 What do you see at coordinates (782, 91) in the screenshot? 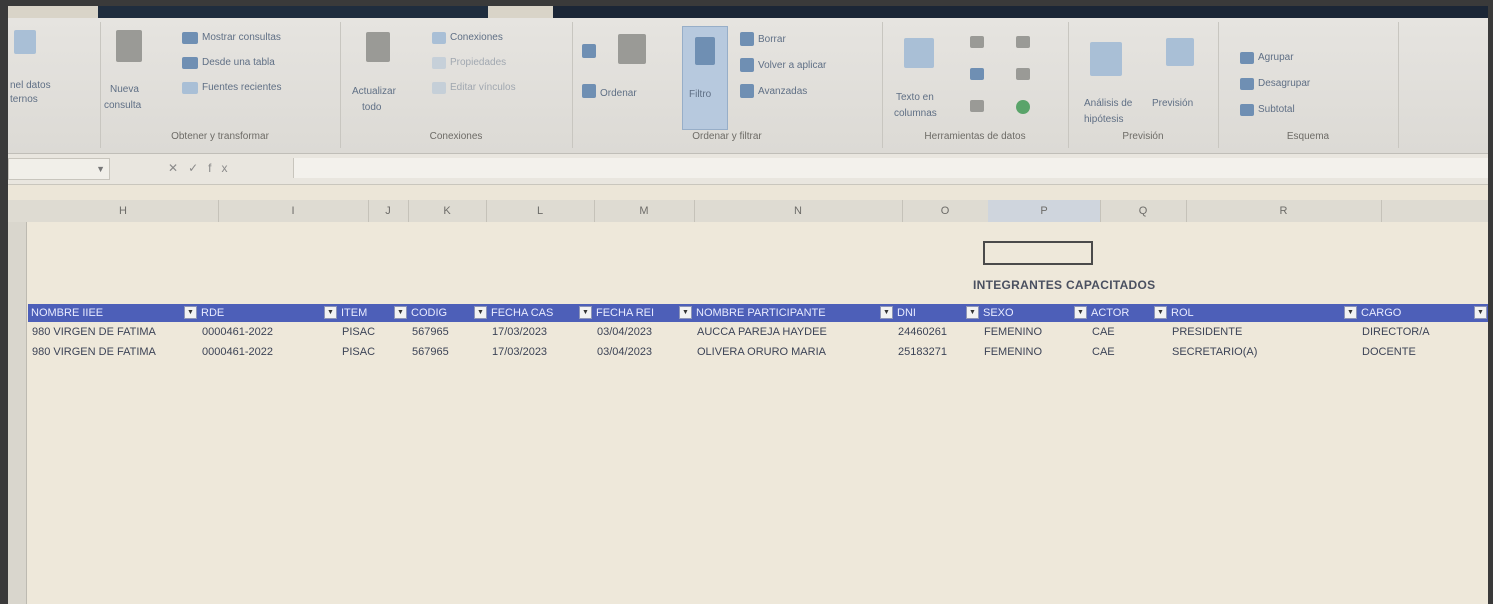
I see `advanced-filter-button: Avanzadas` at bounding box center [782, 91].